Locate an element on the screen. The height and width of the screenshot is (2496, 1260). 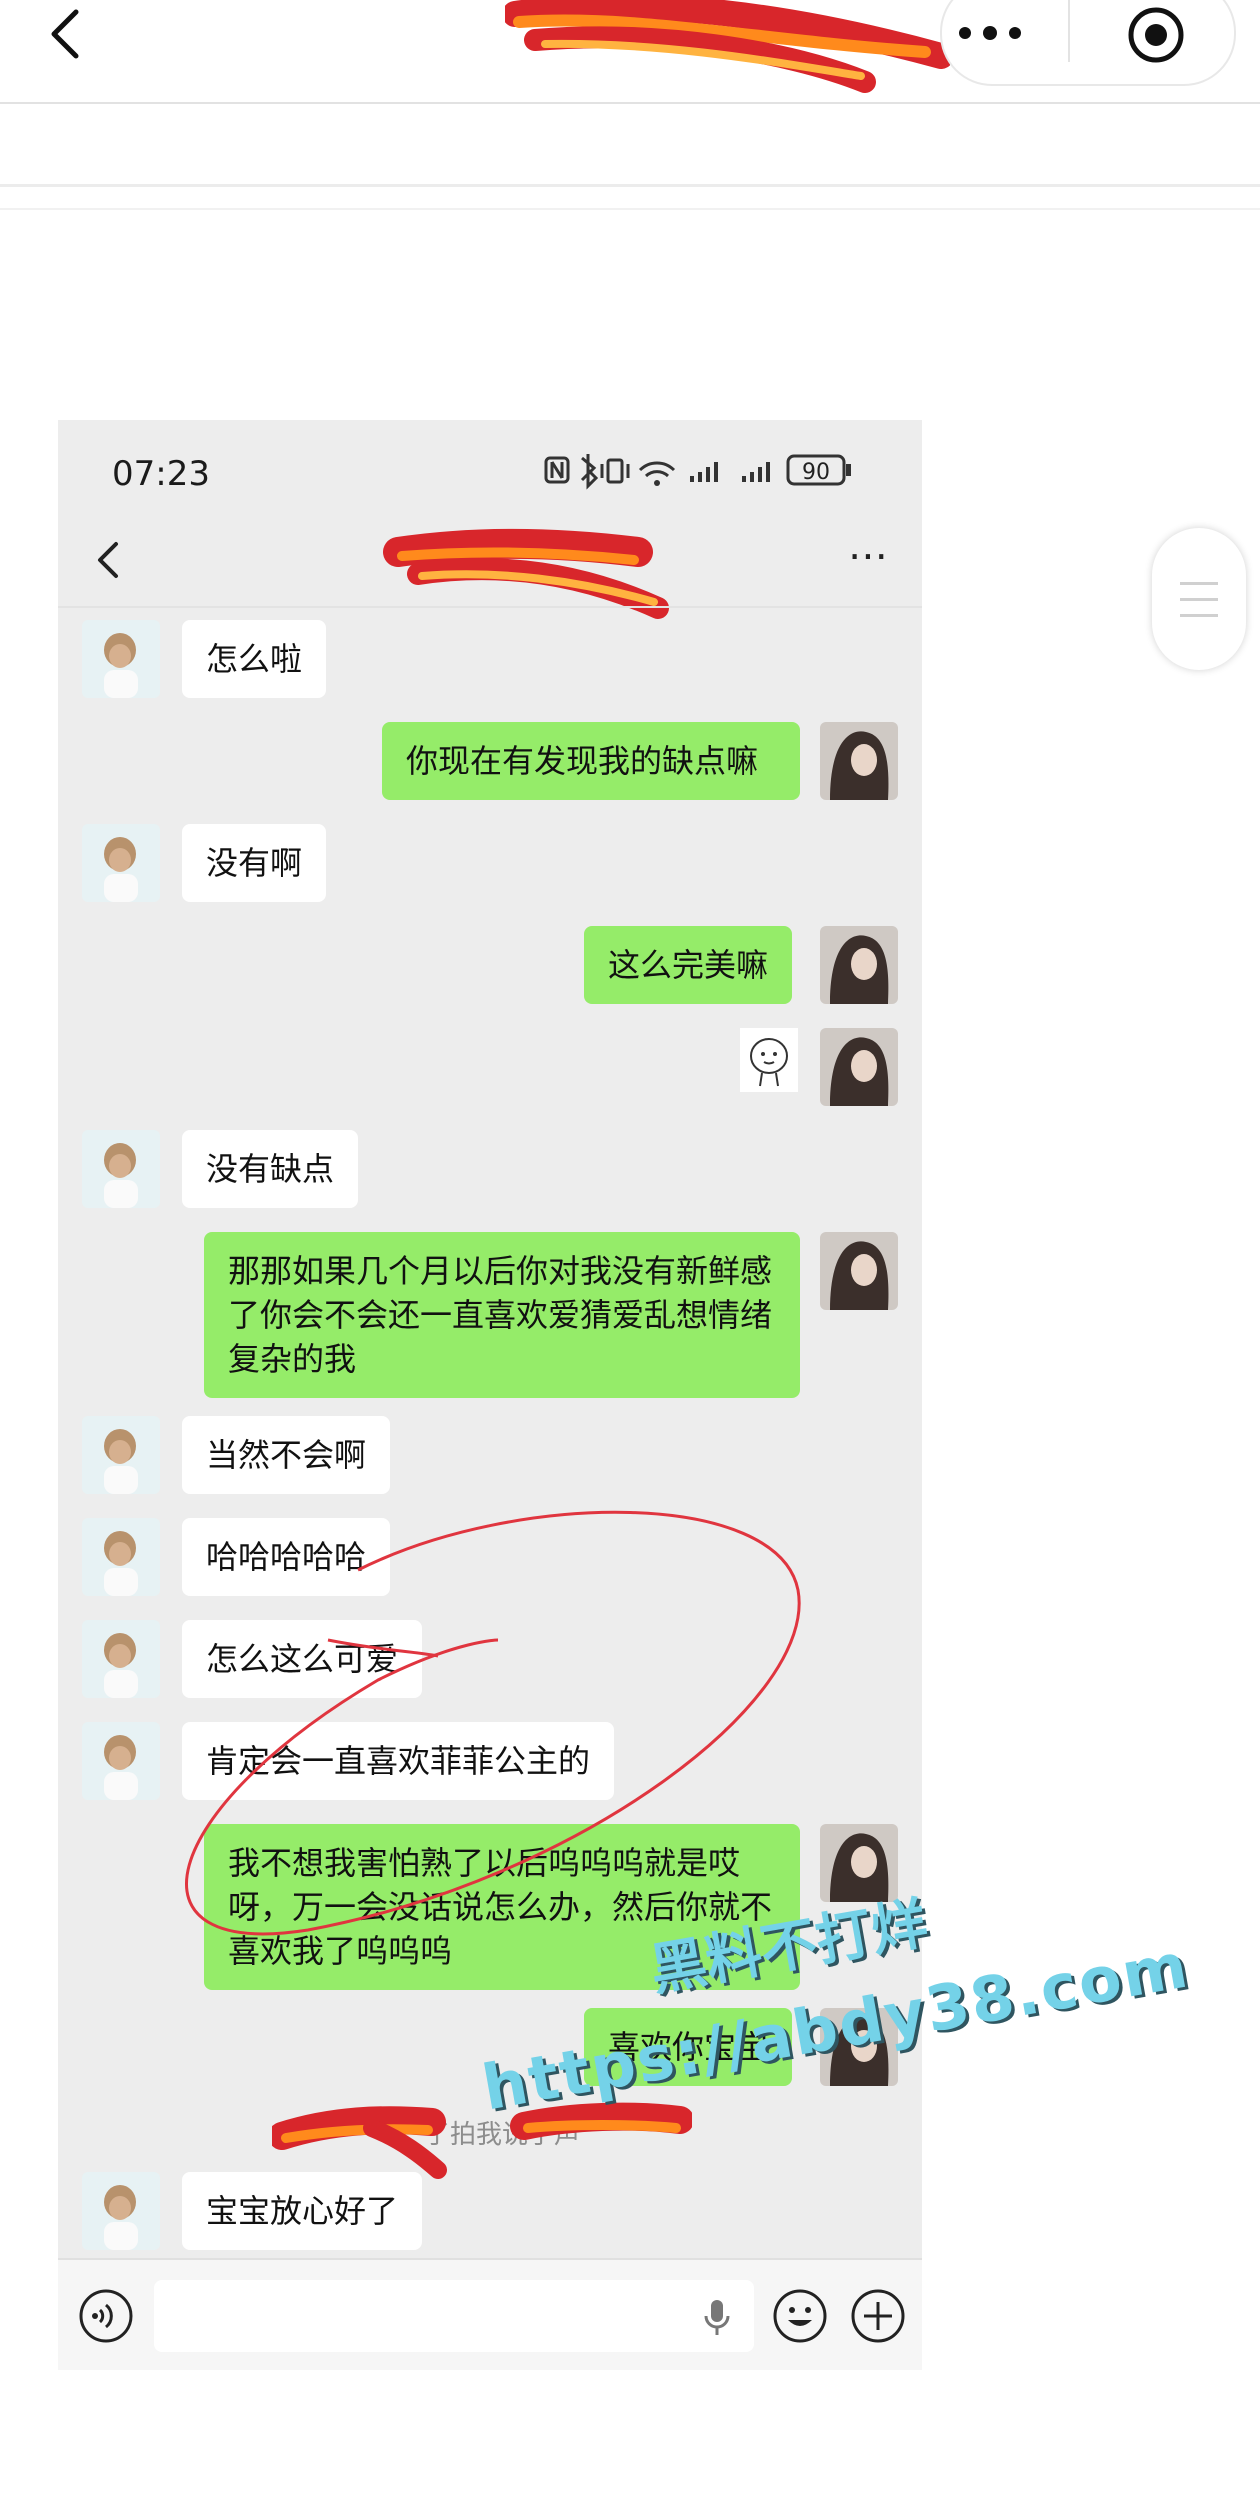
message-bubble-in: 哈哈哈哈哈 is located at coordinates (286, 1557).